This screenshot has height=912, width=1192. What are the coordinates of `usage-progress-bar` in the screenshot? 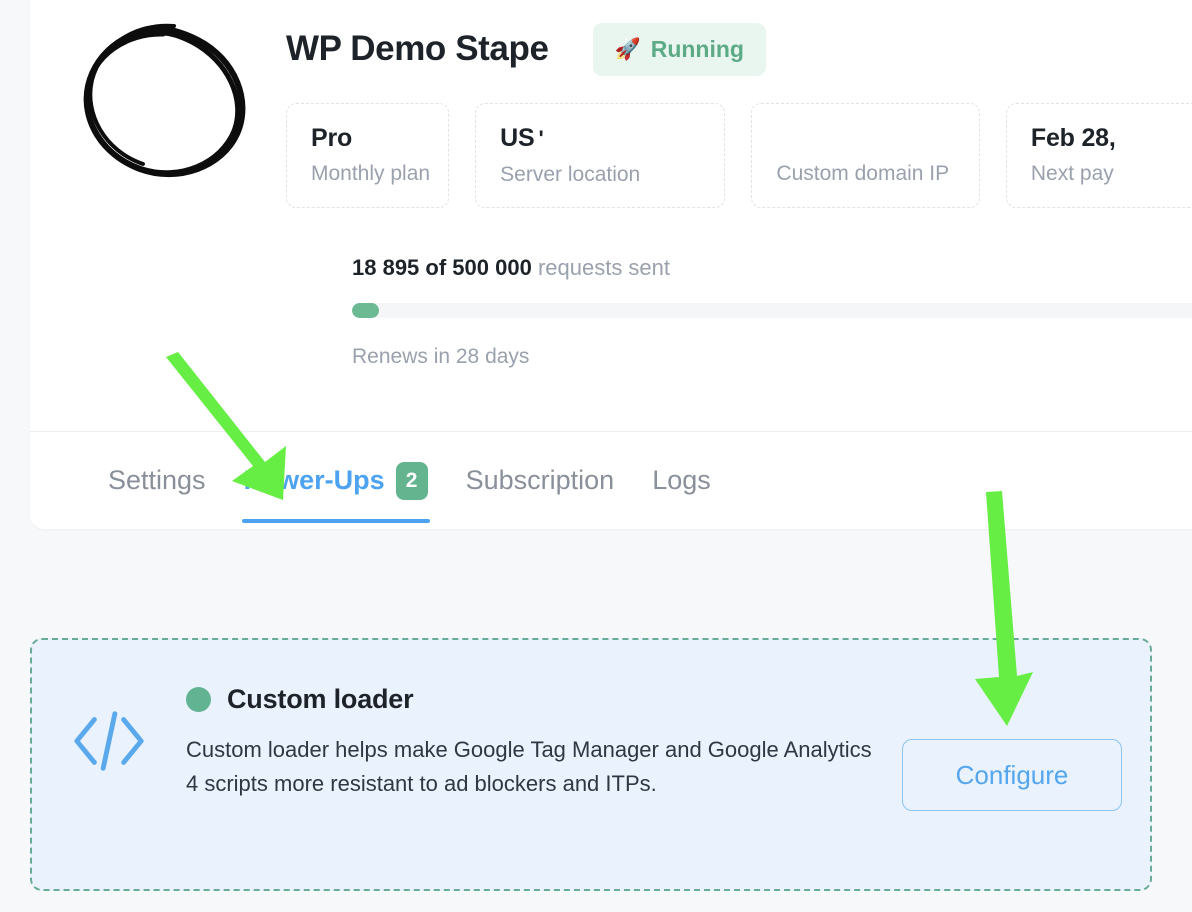 It's located at (772, 310).